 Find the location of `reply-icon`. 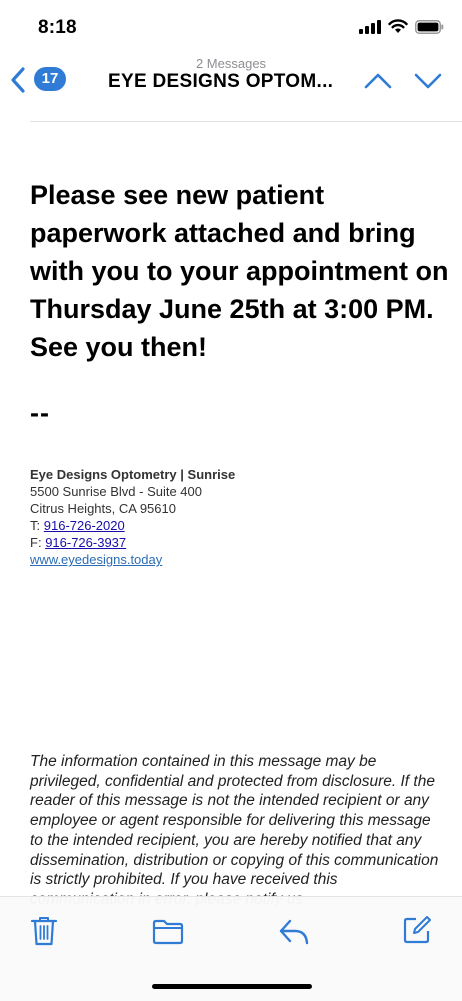

reply-icon is located at coordinates (294, 932).